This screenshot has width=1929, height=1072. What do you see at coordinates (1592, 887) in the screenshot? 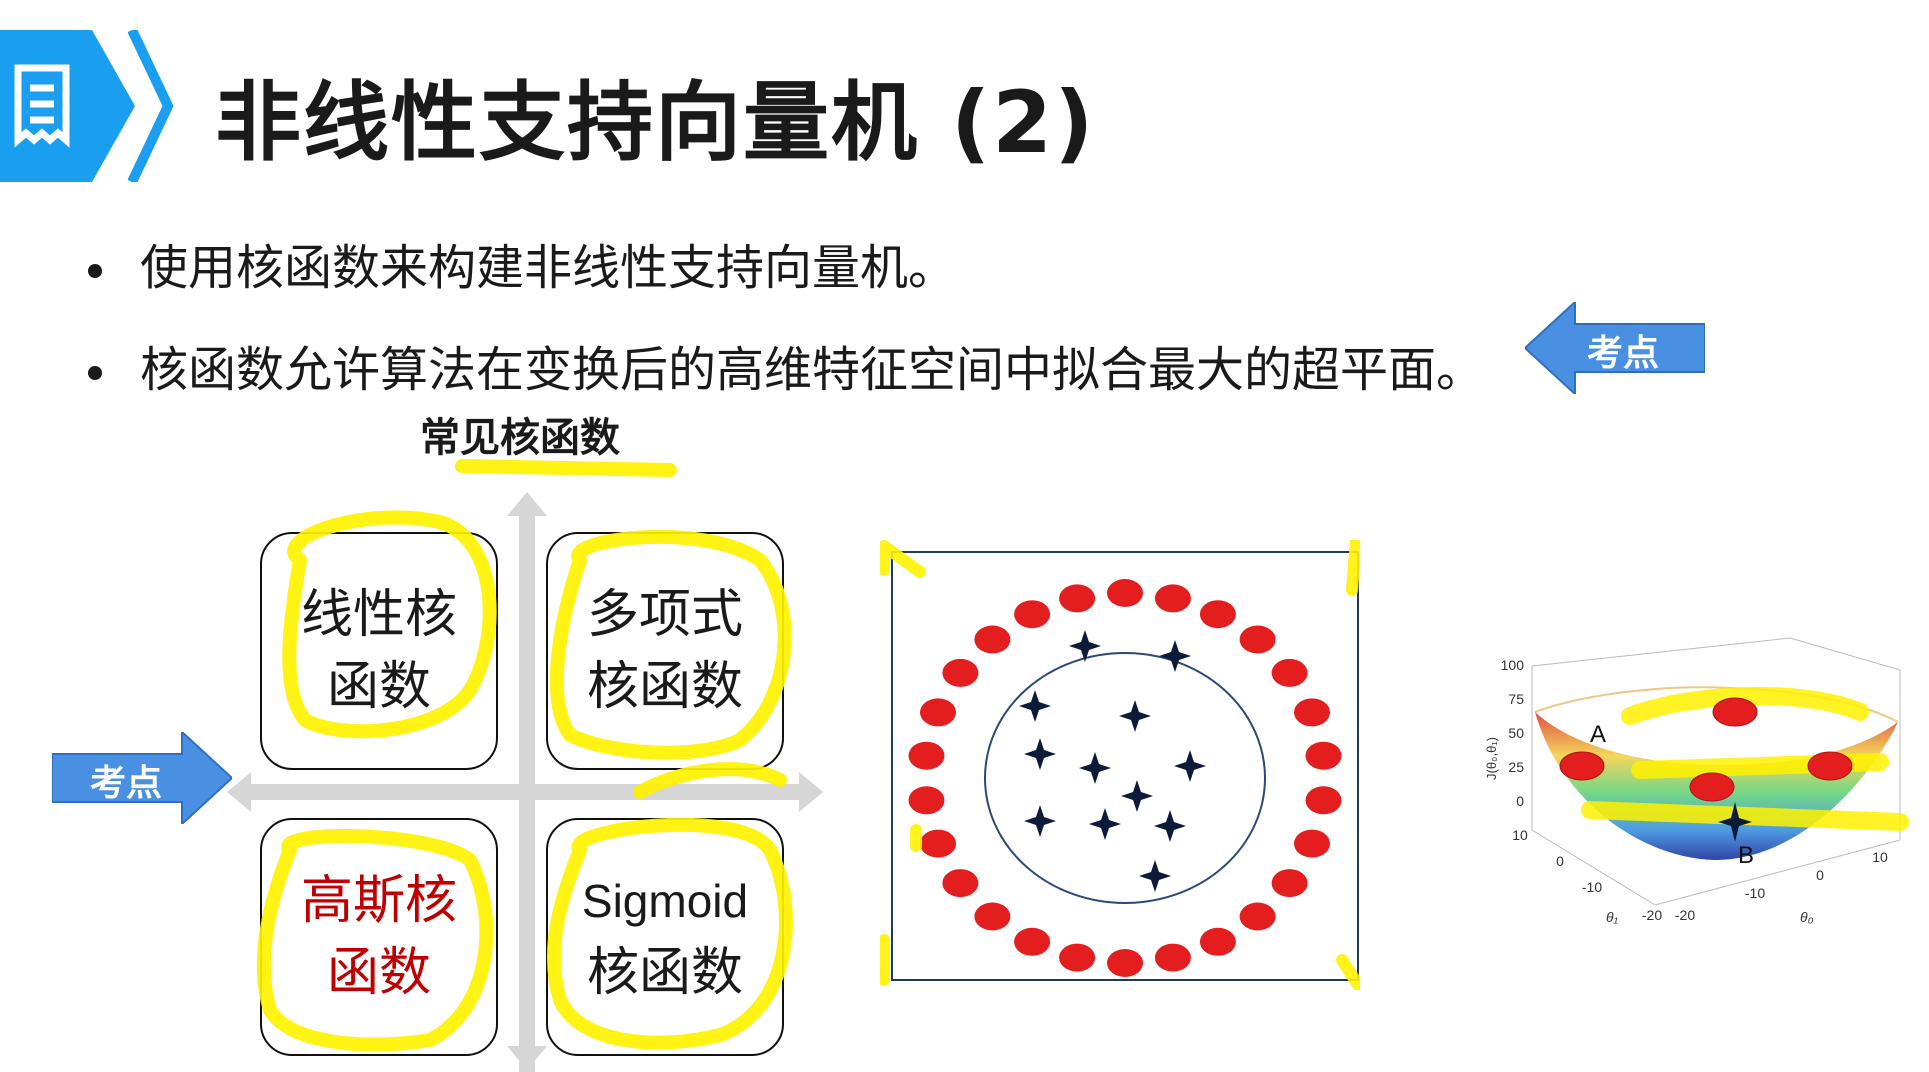
I see `theta1-tick: -10` at bounding box center [1592, 887].